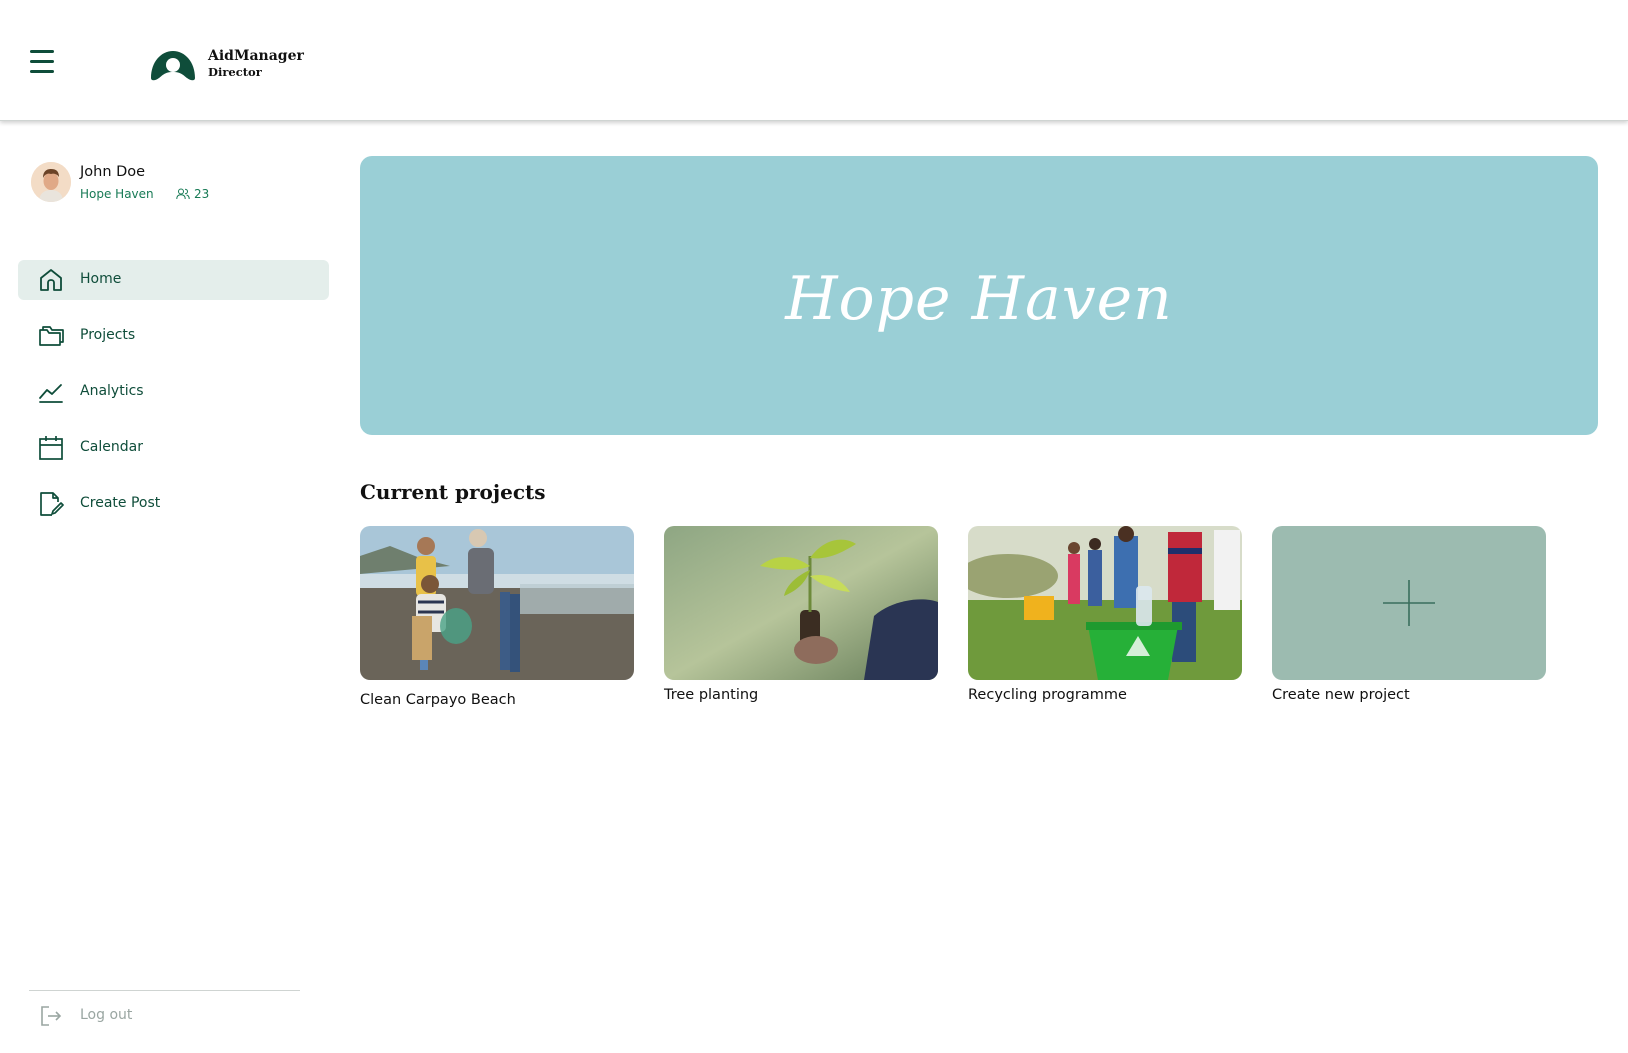  I want to click on avatar, so click(51, 182).